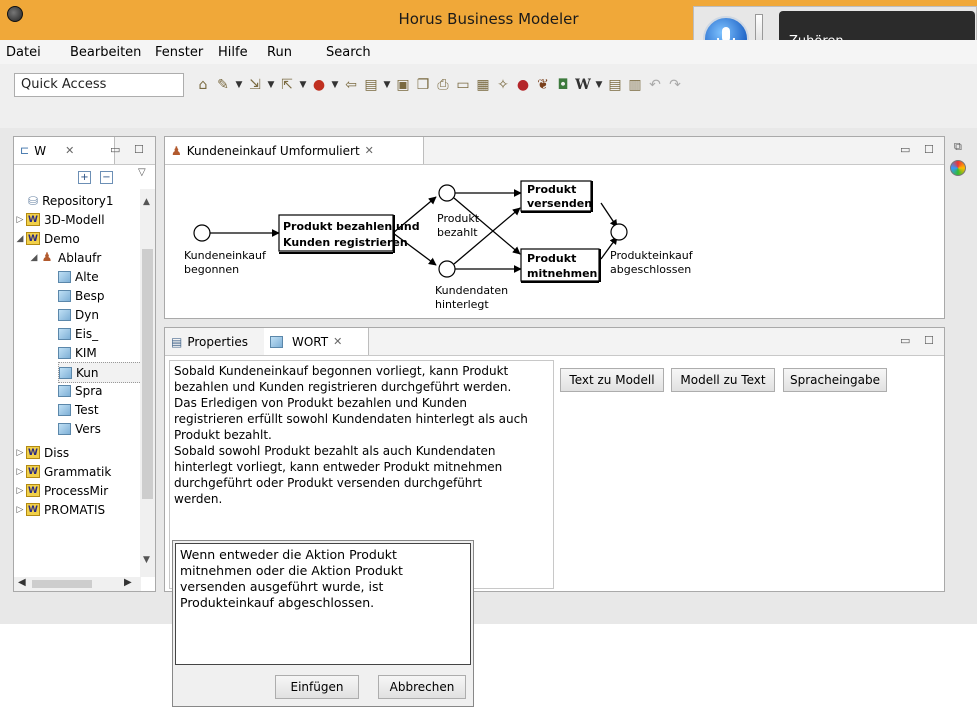 The width and height of the screenshot is (977, 707). What do you see at coordinates (128, 582) in the screenshot?
I see `scroll-right-icon: ▶` at bounding box center [128, 582].